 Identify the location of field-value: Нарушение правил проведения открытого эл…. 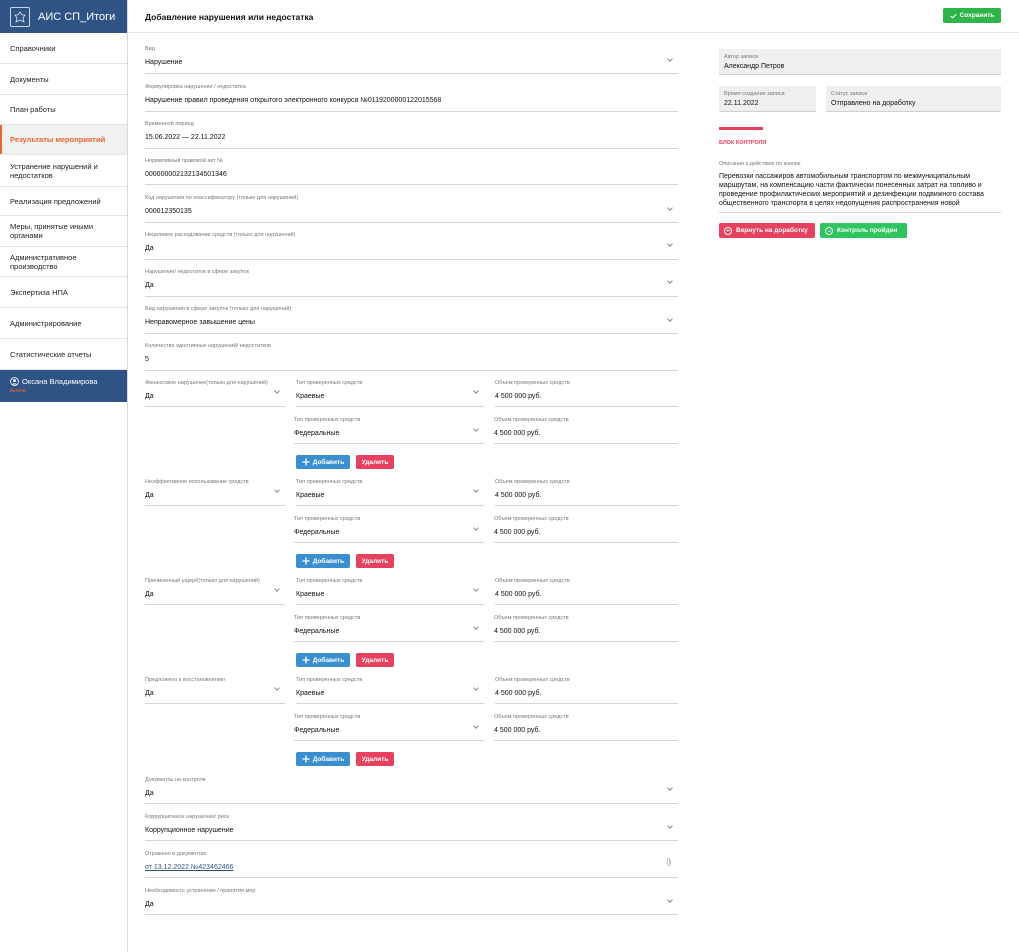
(293, 100).